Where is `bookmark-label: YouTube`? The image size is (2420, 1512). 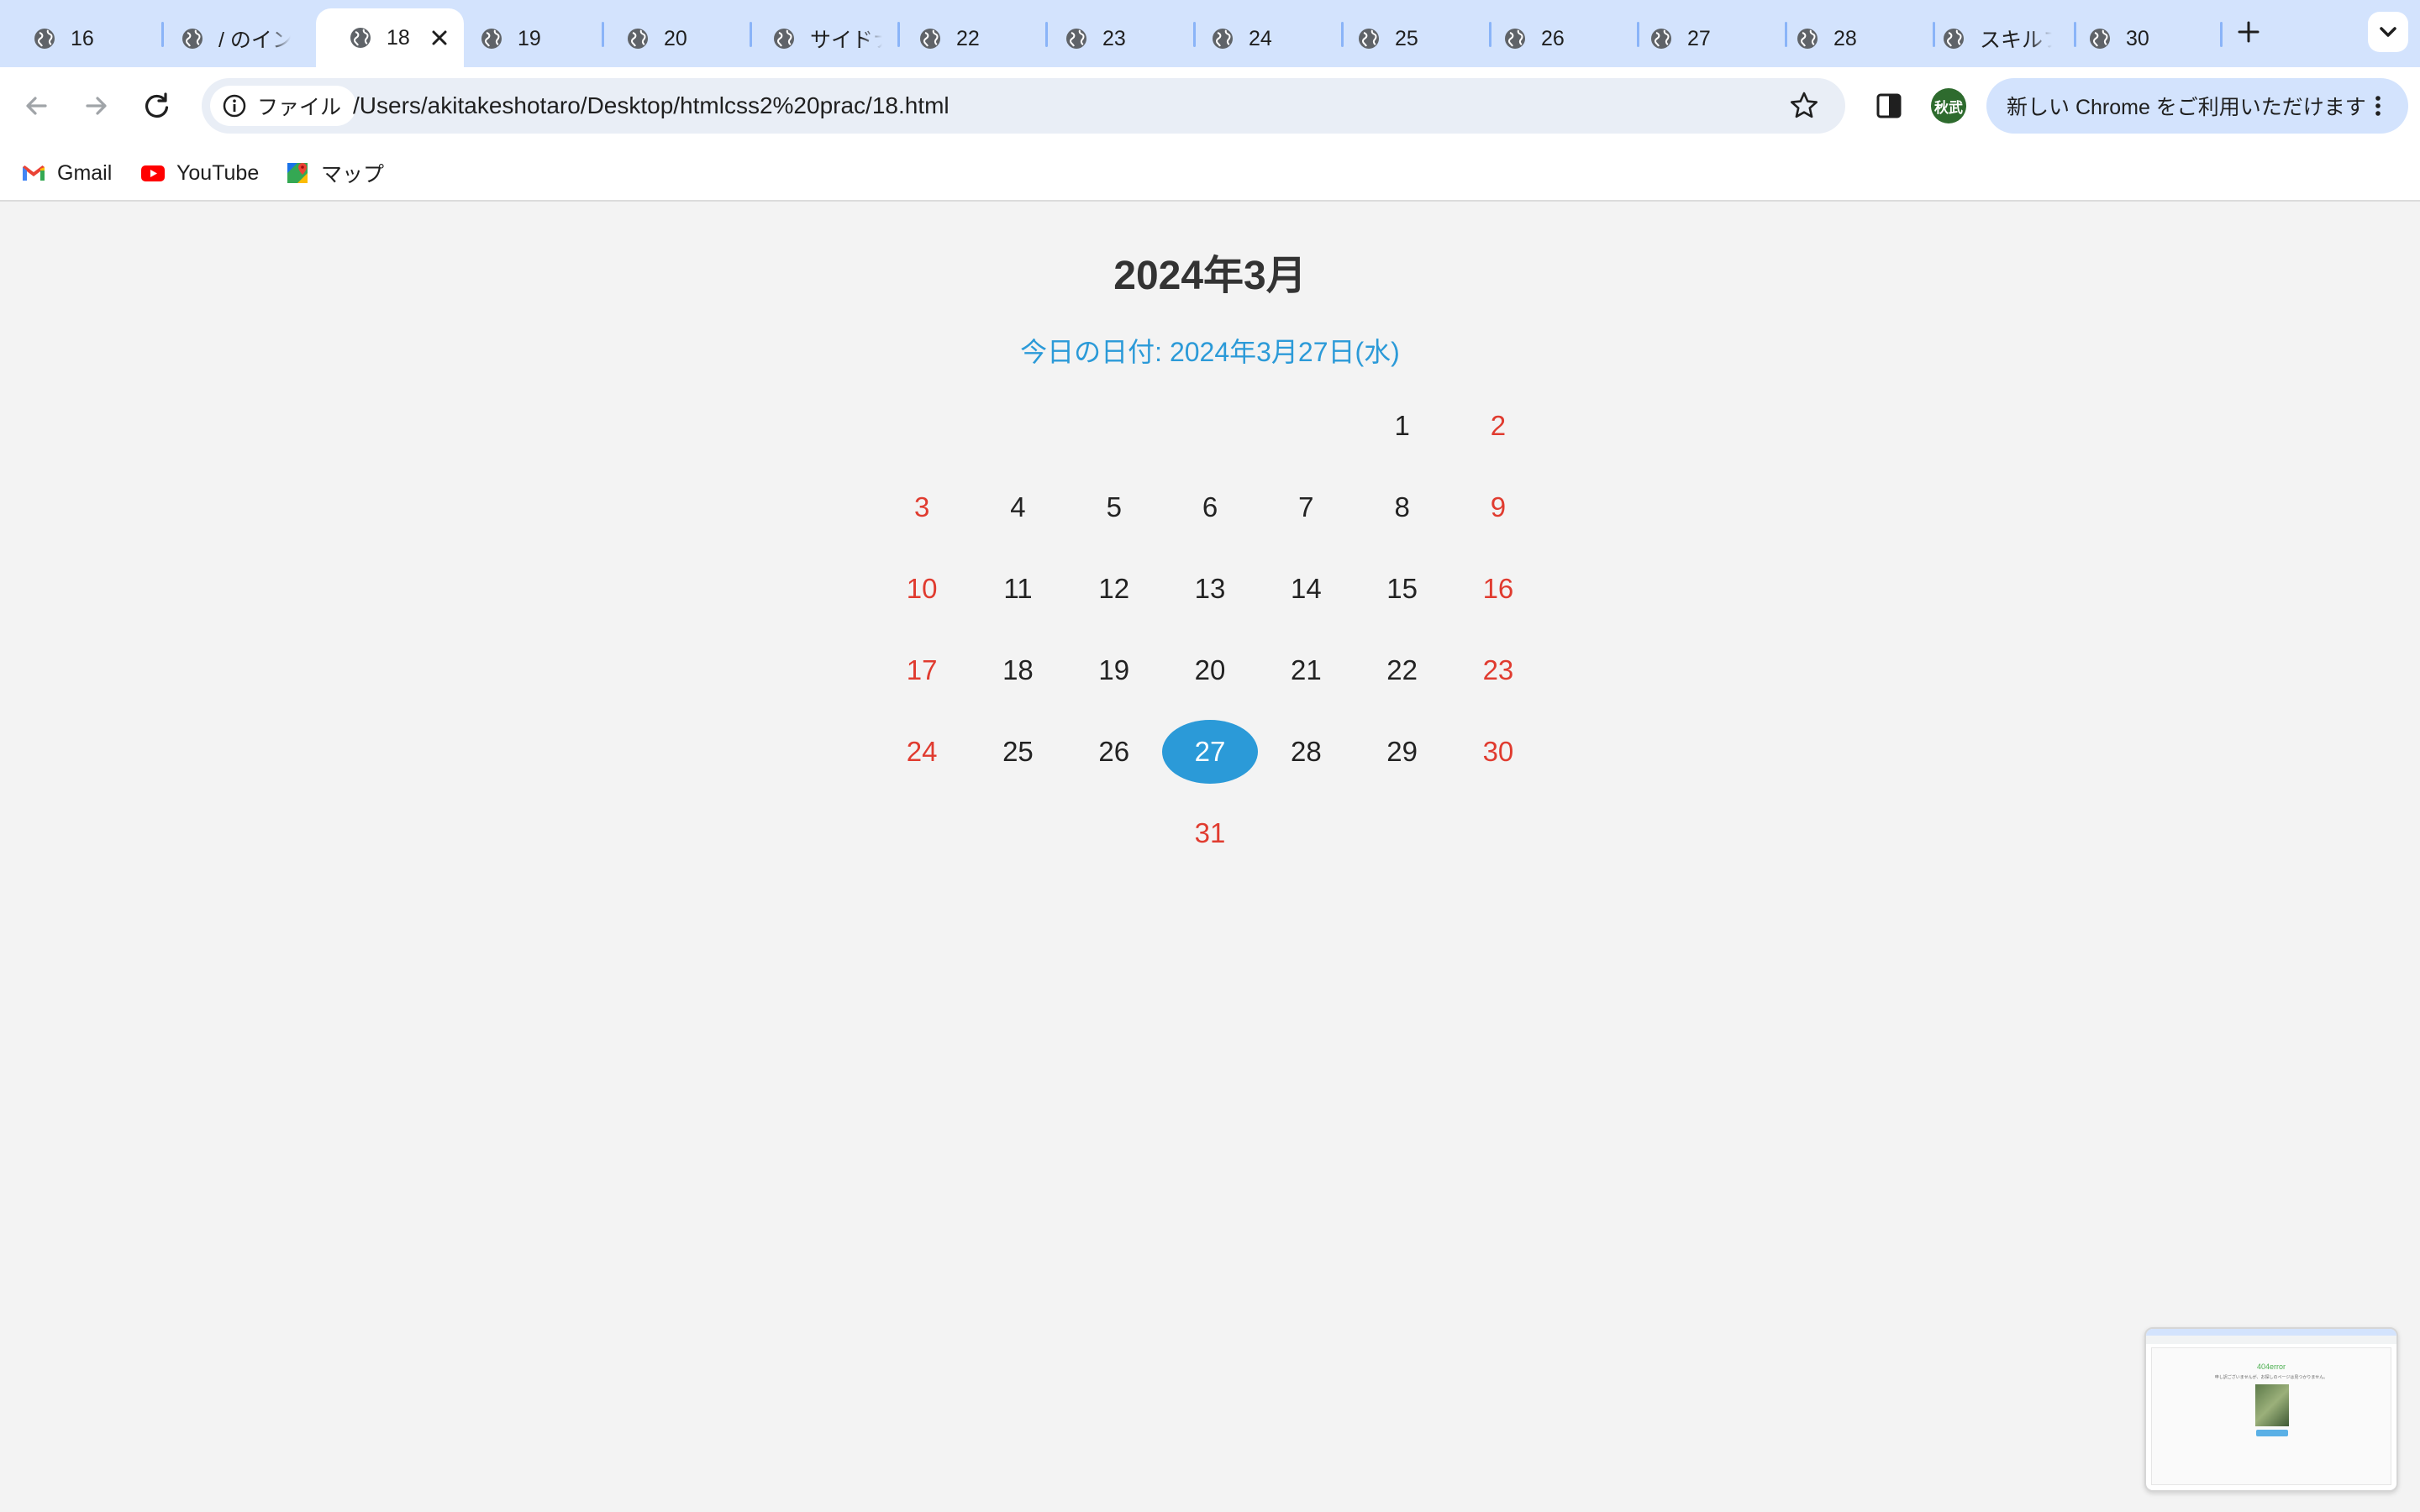
bookmark-label: YouTube is located at coordinates (218, 172).